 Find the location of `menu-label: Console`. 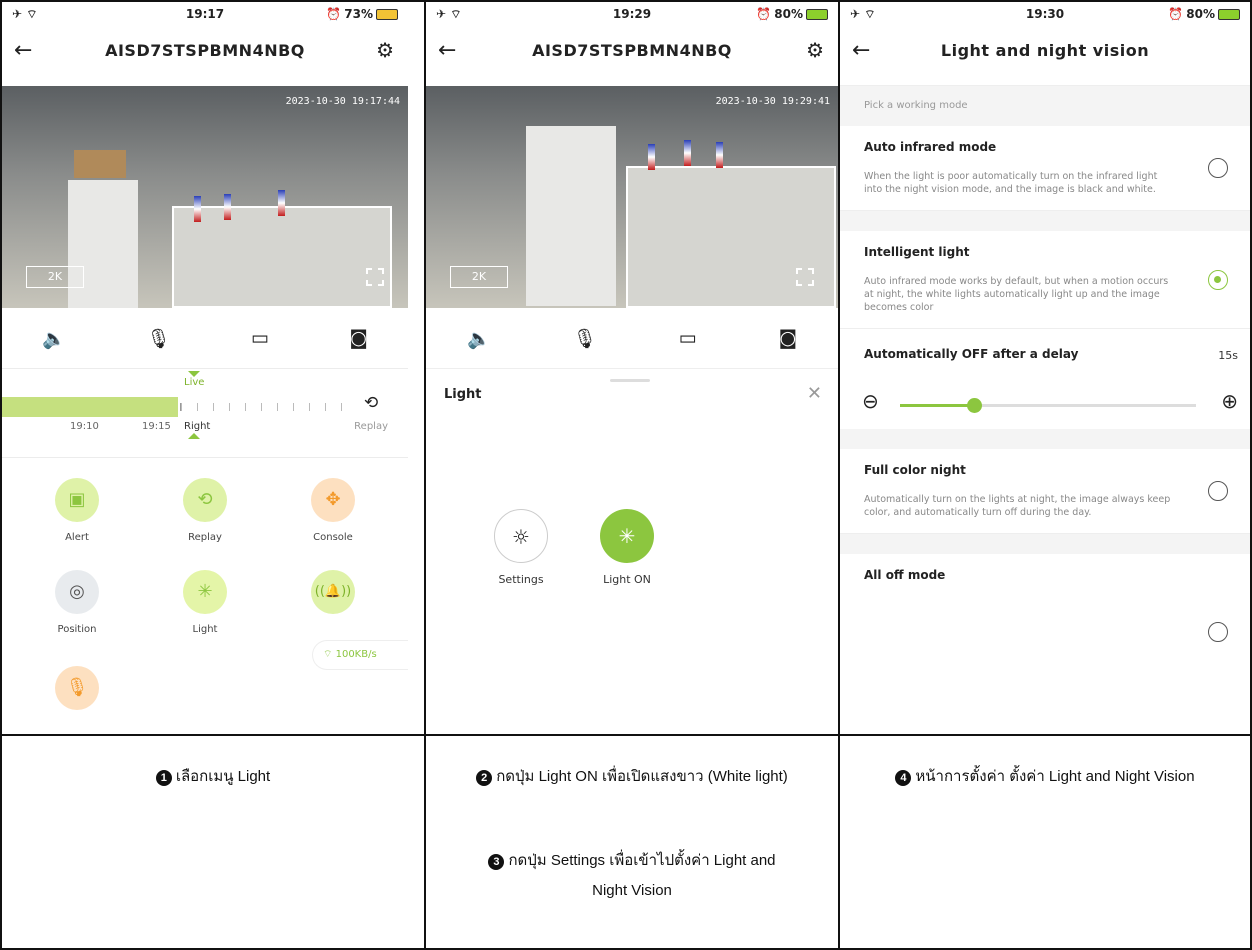

menu-label: Console is located at coordinates (333, 537).